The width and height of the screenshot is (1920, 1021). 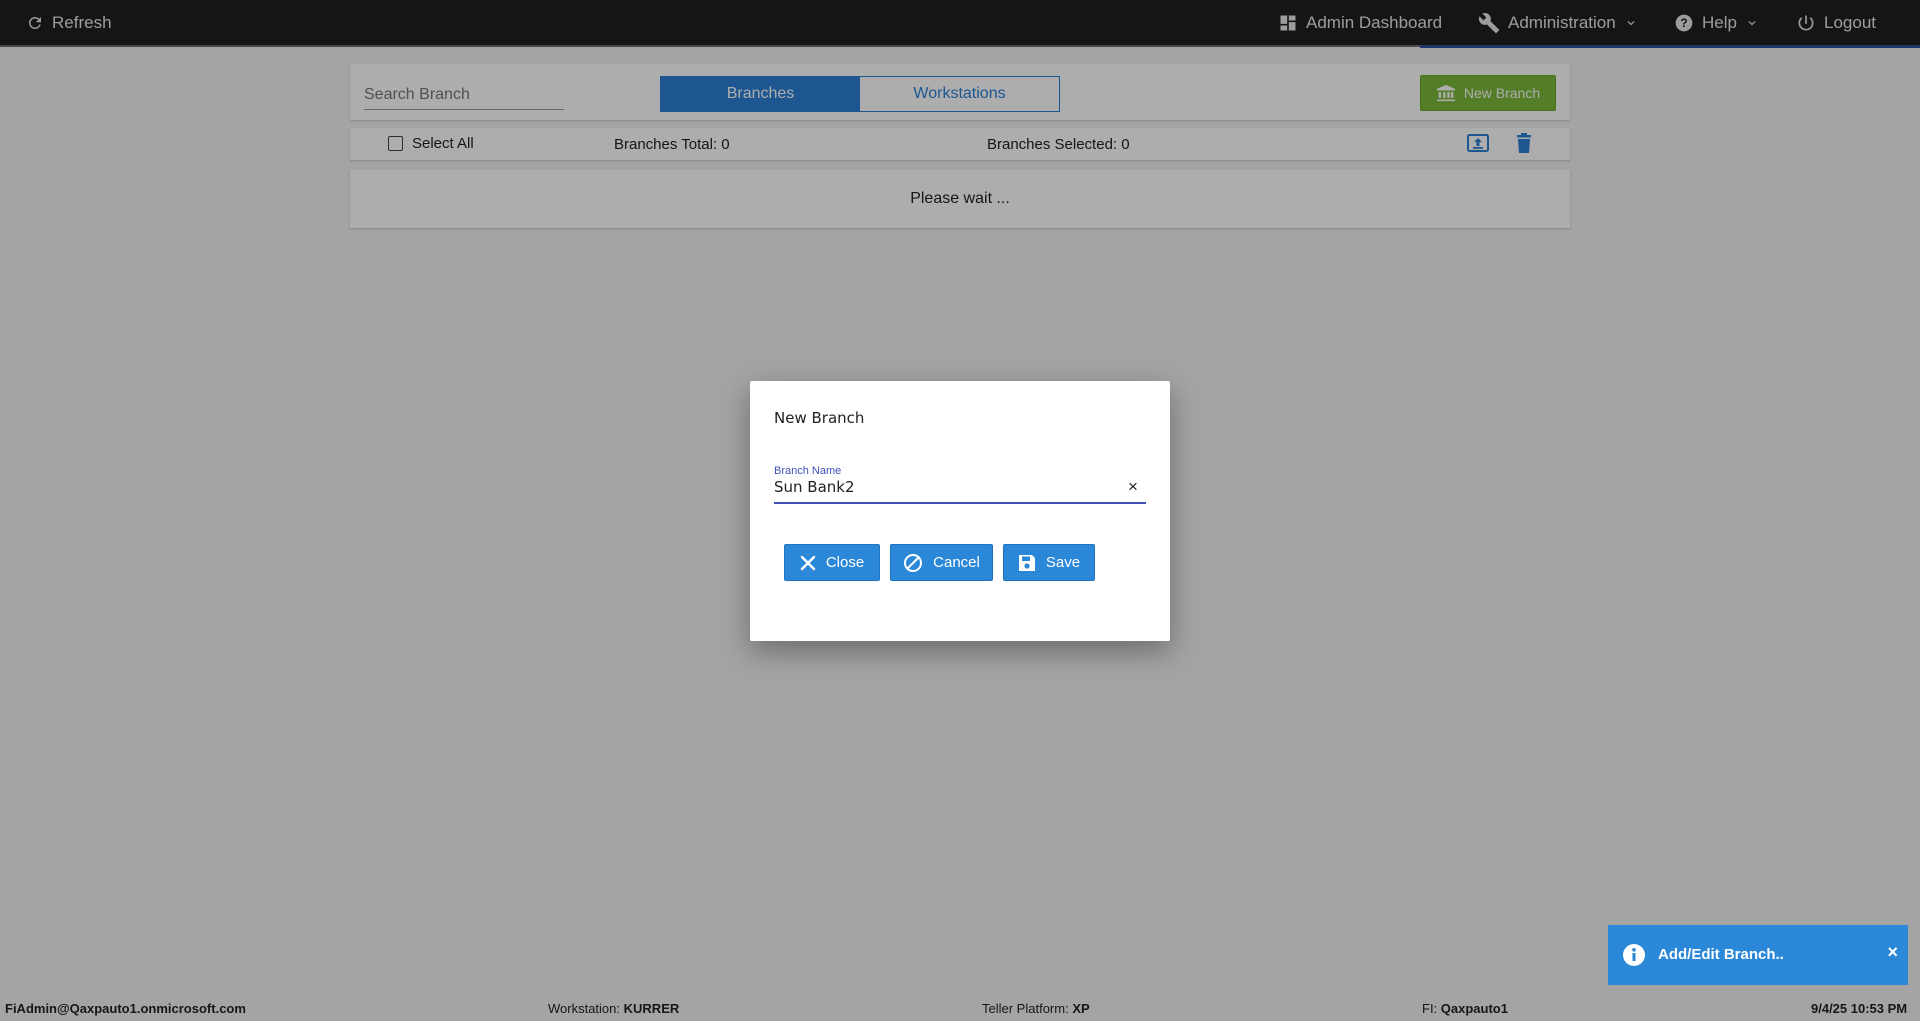 I want to click on cancel-button: Cancel, so click(x=941, y=562).